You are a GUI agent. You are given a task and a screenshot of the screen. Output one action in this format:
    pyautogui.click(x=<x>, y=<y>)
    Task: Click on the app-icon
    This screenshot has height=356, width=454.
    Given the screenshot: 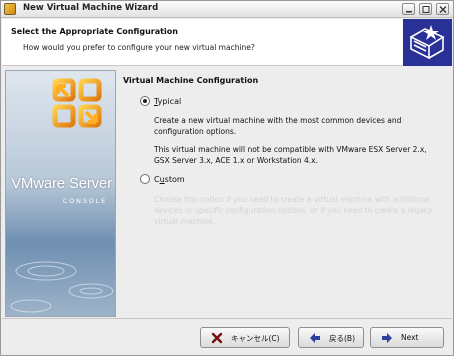 What is the action you would take?
    pyautogui.click(x=10, y=9)
    